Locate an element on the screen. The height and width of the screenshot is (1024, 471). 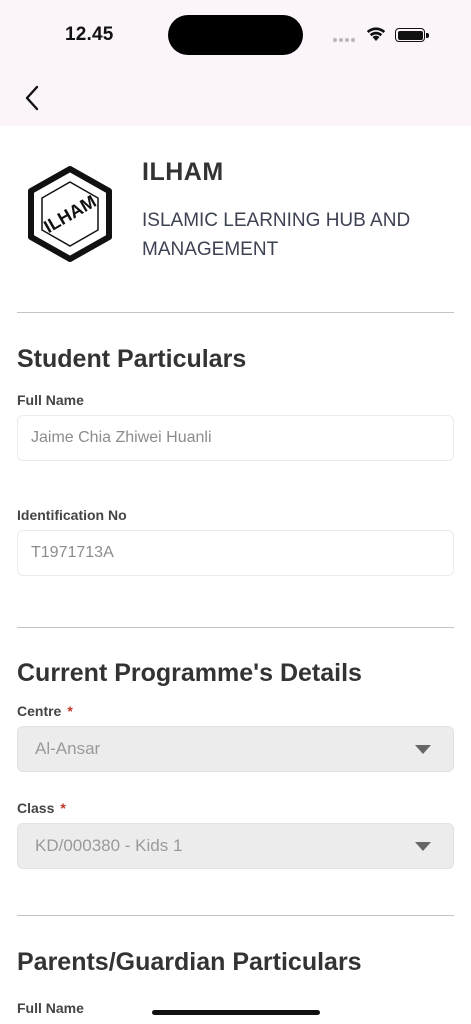
section-title-programme-details: Current Programme's Details is located at coordinates (189, 673).